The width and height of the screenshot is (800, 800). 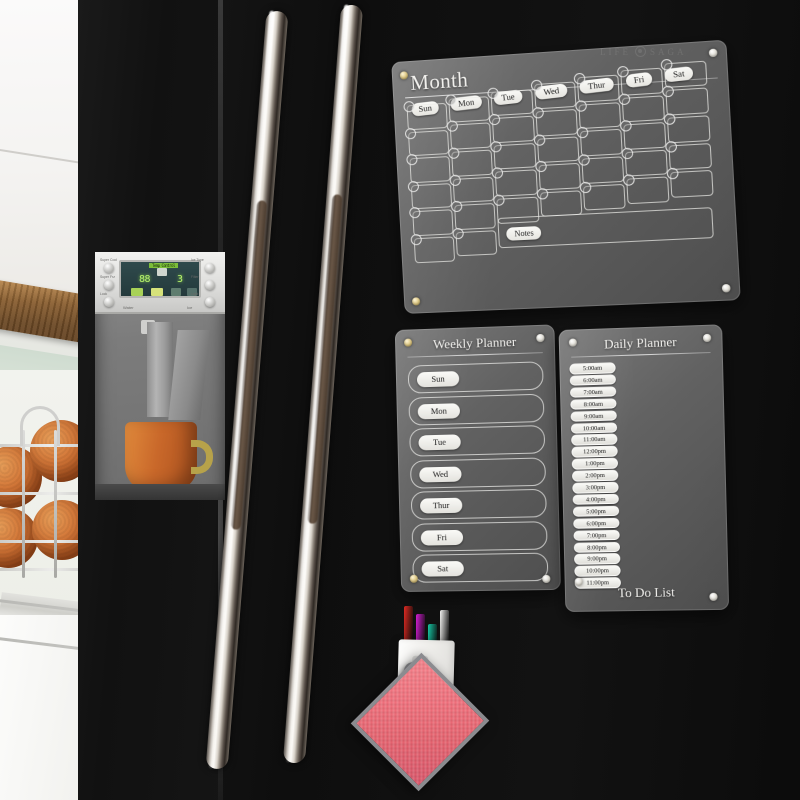 I want to click on display-icon, so click(x=162, y=272).